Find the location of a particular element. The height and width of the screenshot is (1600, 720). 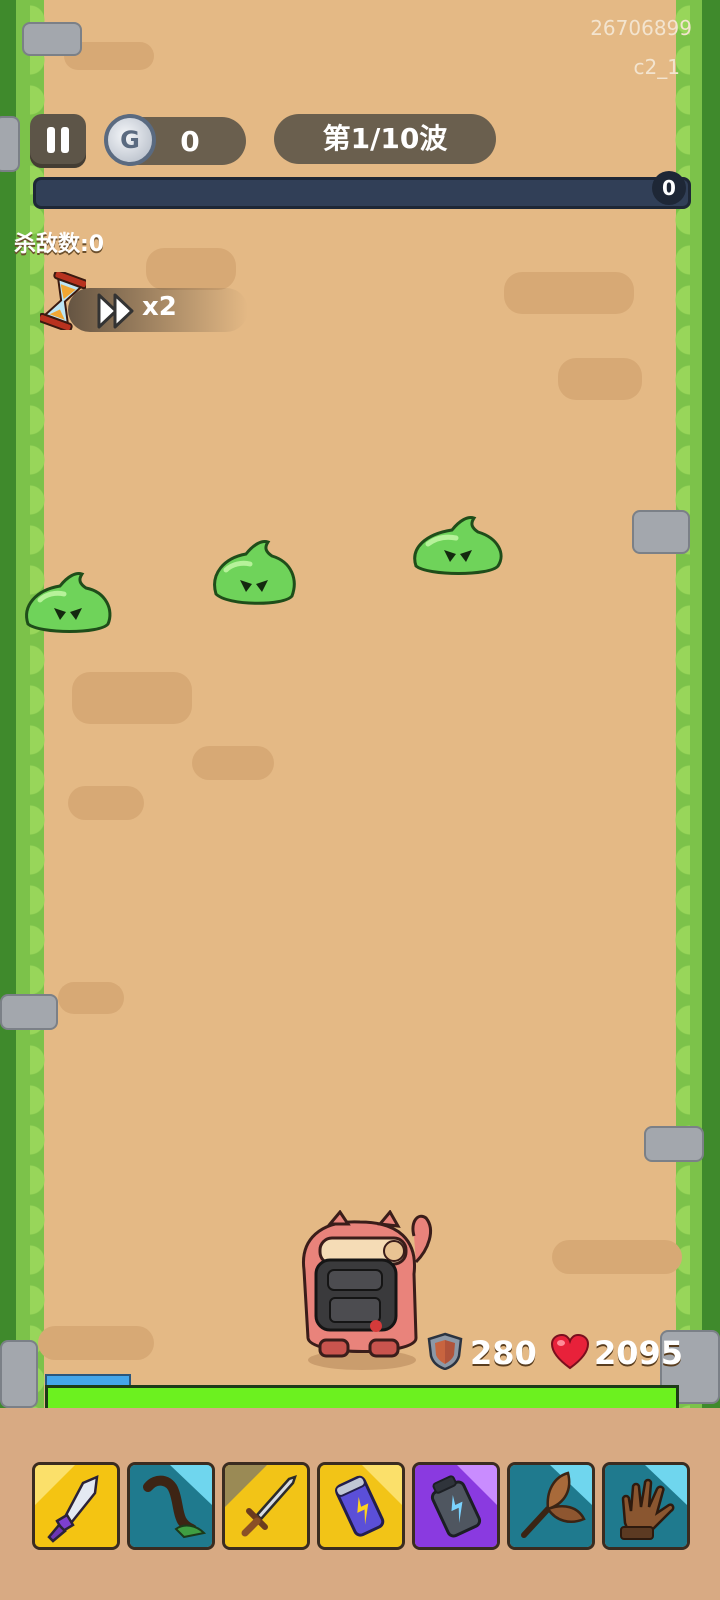

sword-icon is located at coordinates (266, 1506).